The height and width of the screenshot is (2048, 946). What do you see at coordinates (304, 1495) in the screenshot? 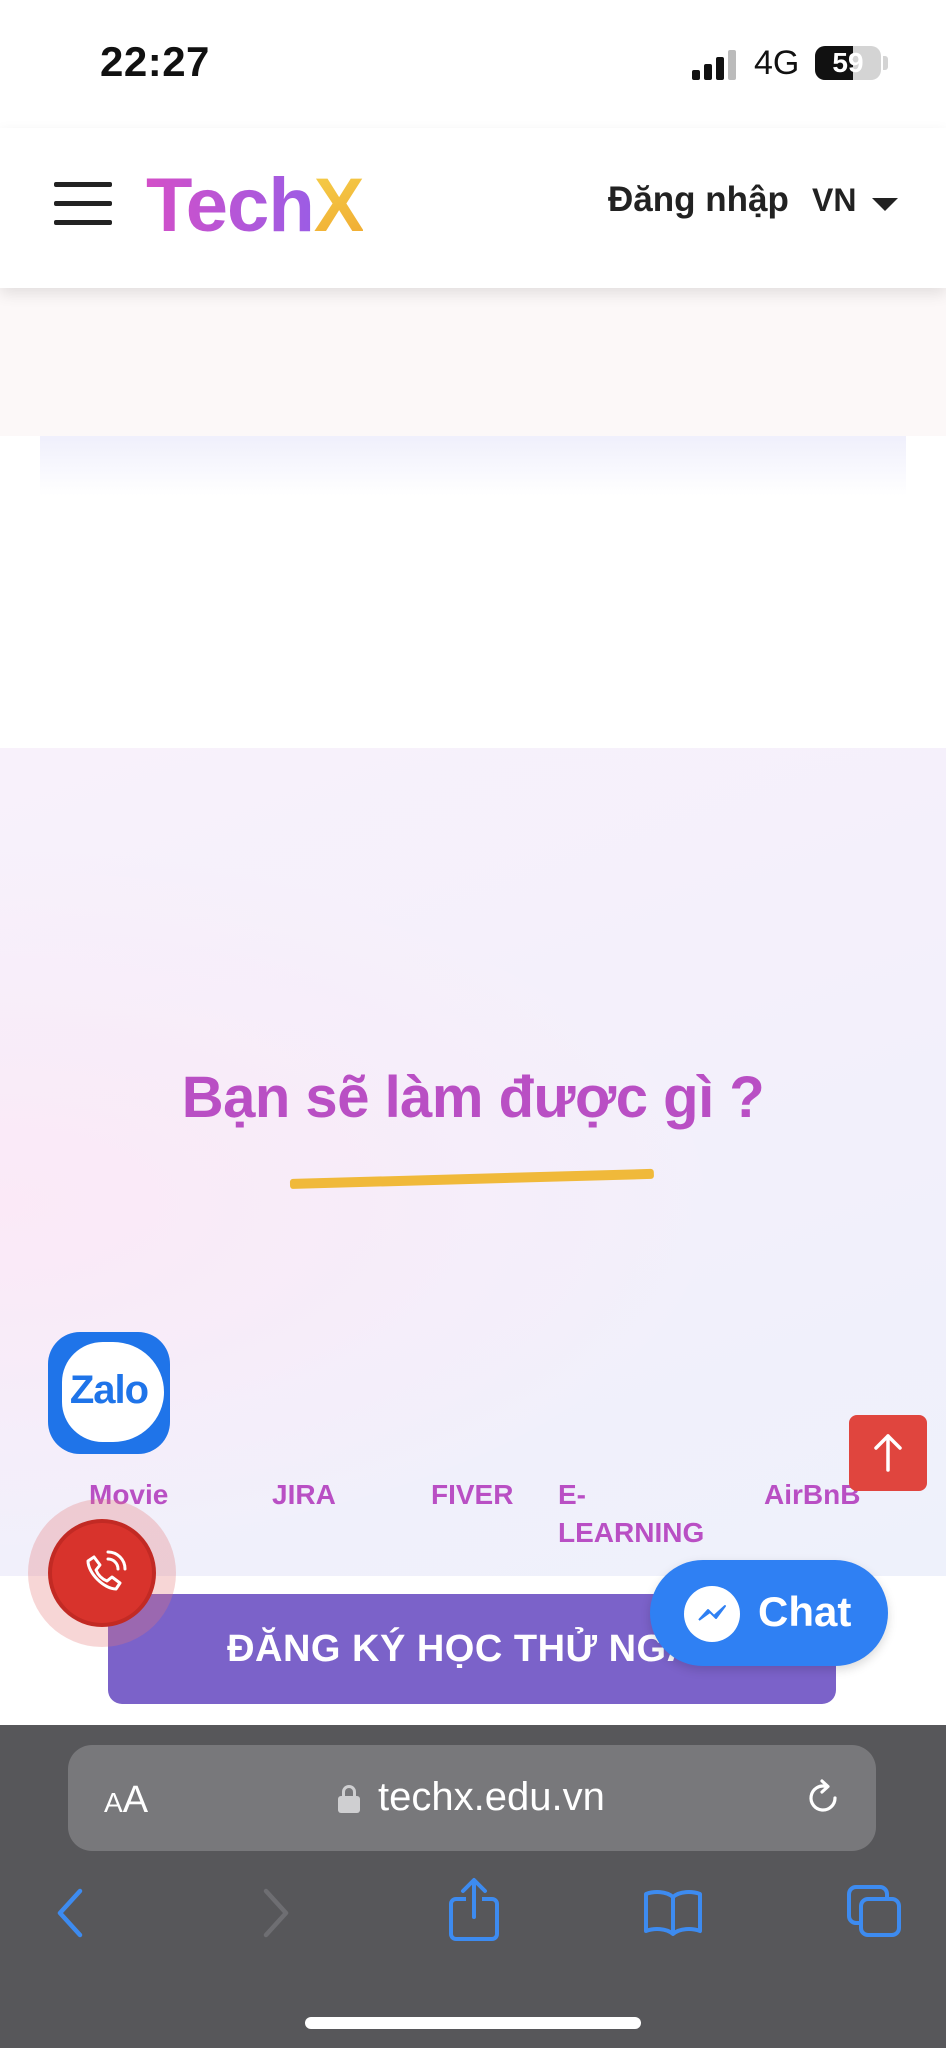
I see `tab-jira: JIRA` at bounding box center [304, 1495].